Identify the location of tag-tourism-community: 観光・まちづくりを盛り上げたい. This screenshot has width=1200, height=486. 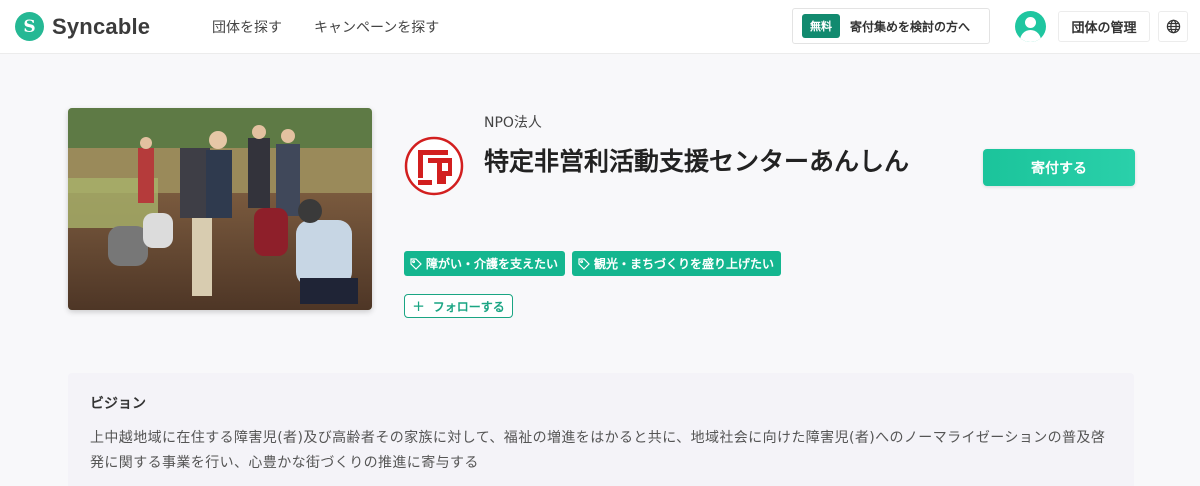
(677, 263).